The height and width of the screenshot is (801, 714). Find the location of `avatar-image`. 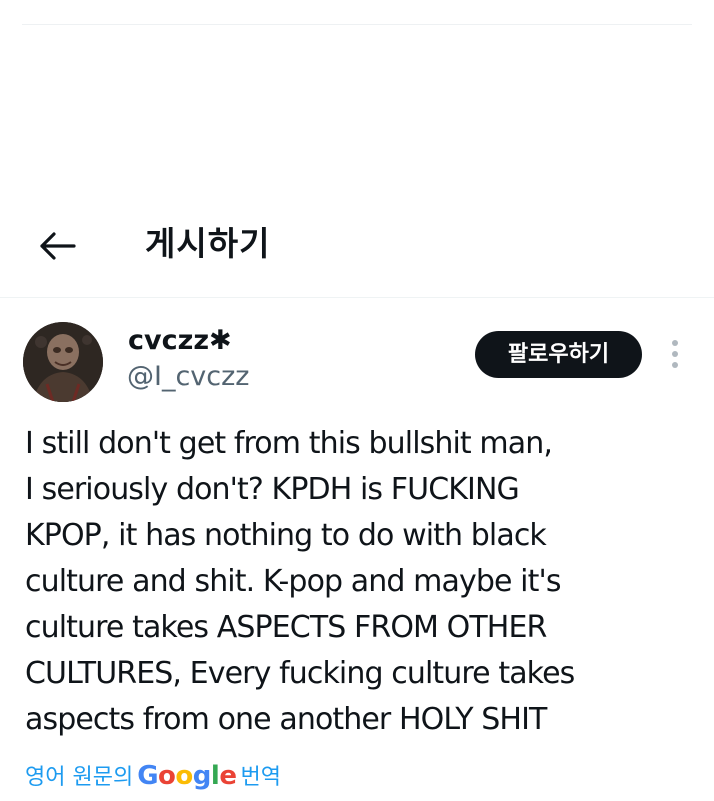

avatar-image is located at coordinates (63, 362).